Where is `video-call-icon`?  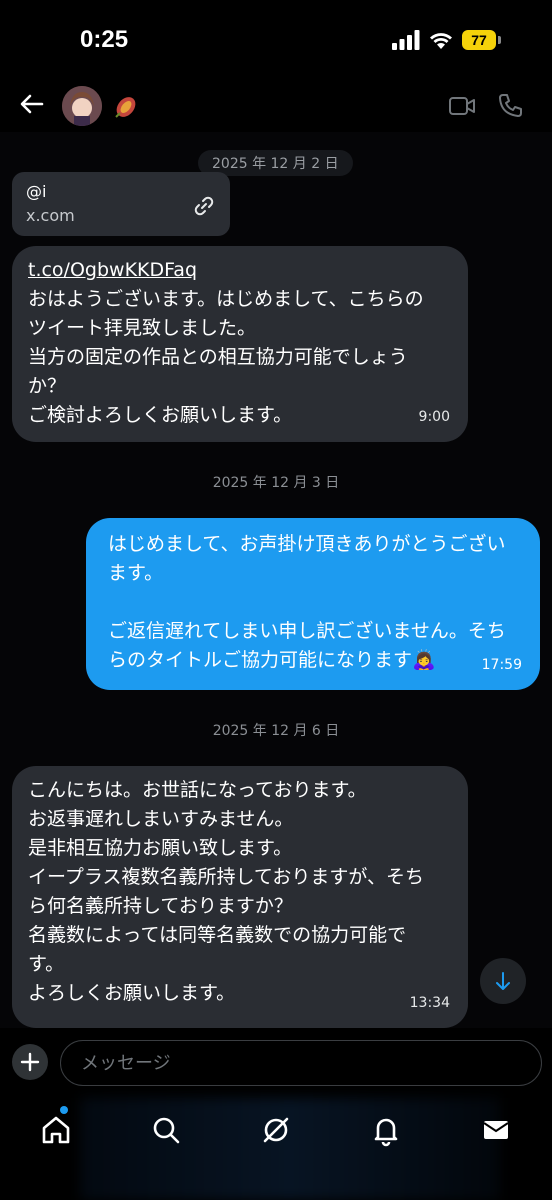 video-call-icon is located at coordinates (462, 106).